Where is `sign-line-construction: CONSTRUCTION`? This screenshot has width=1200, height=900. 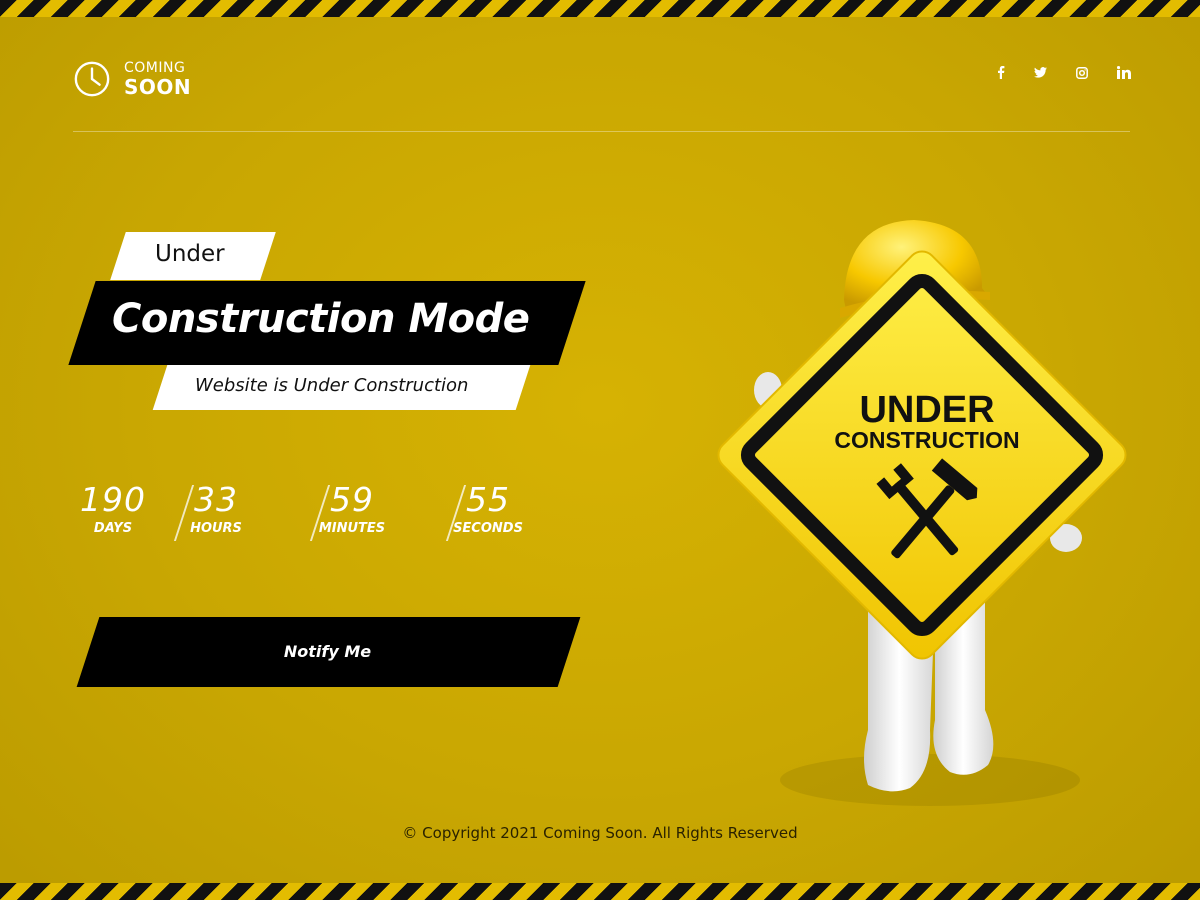 sign-line-construction: CONSTRUCTION is located at coordinates (926, 440).